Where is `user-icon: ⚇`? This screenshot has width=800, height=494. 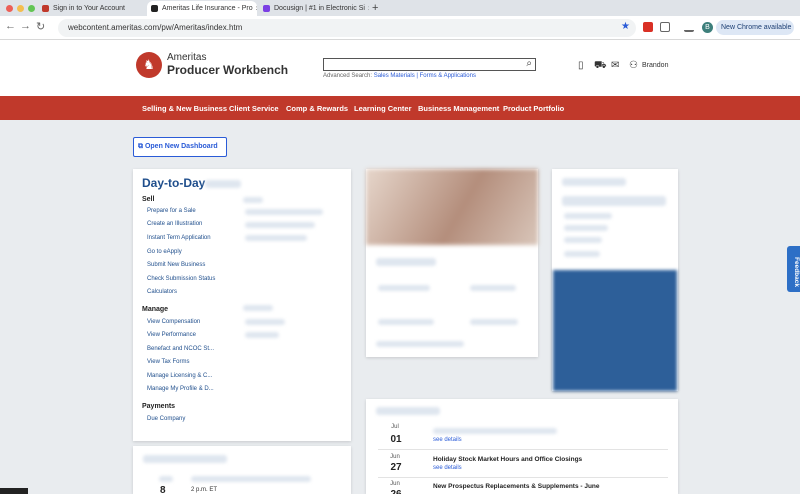 user-icon: ⚇ is located at coordinates (633, 65).